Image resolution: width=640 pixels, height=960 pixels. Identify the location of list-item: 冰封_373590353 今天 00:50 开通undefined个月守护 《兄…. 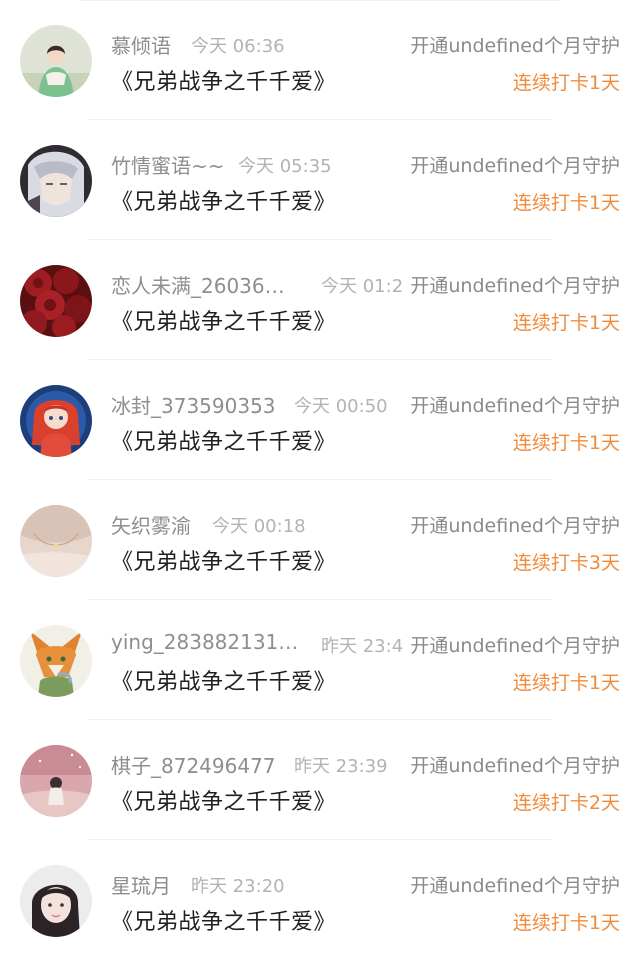
(320, 420).